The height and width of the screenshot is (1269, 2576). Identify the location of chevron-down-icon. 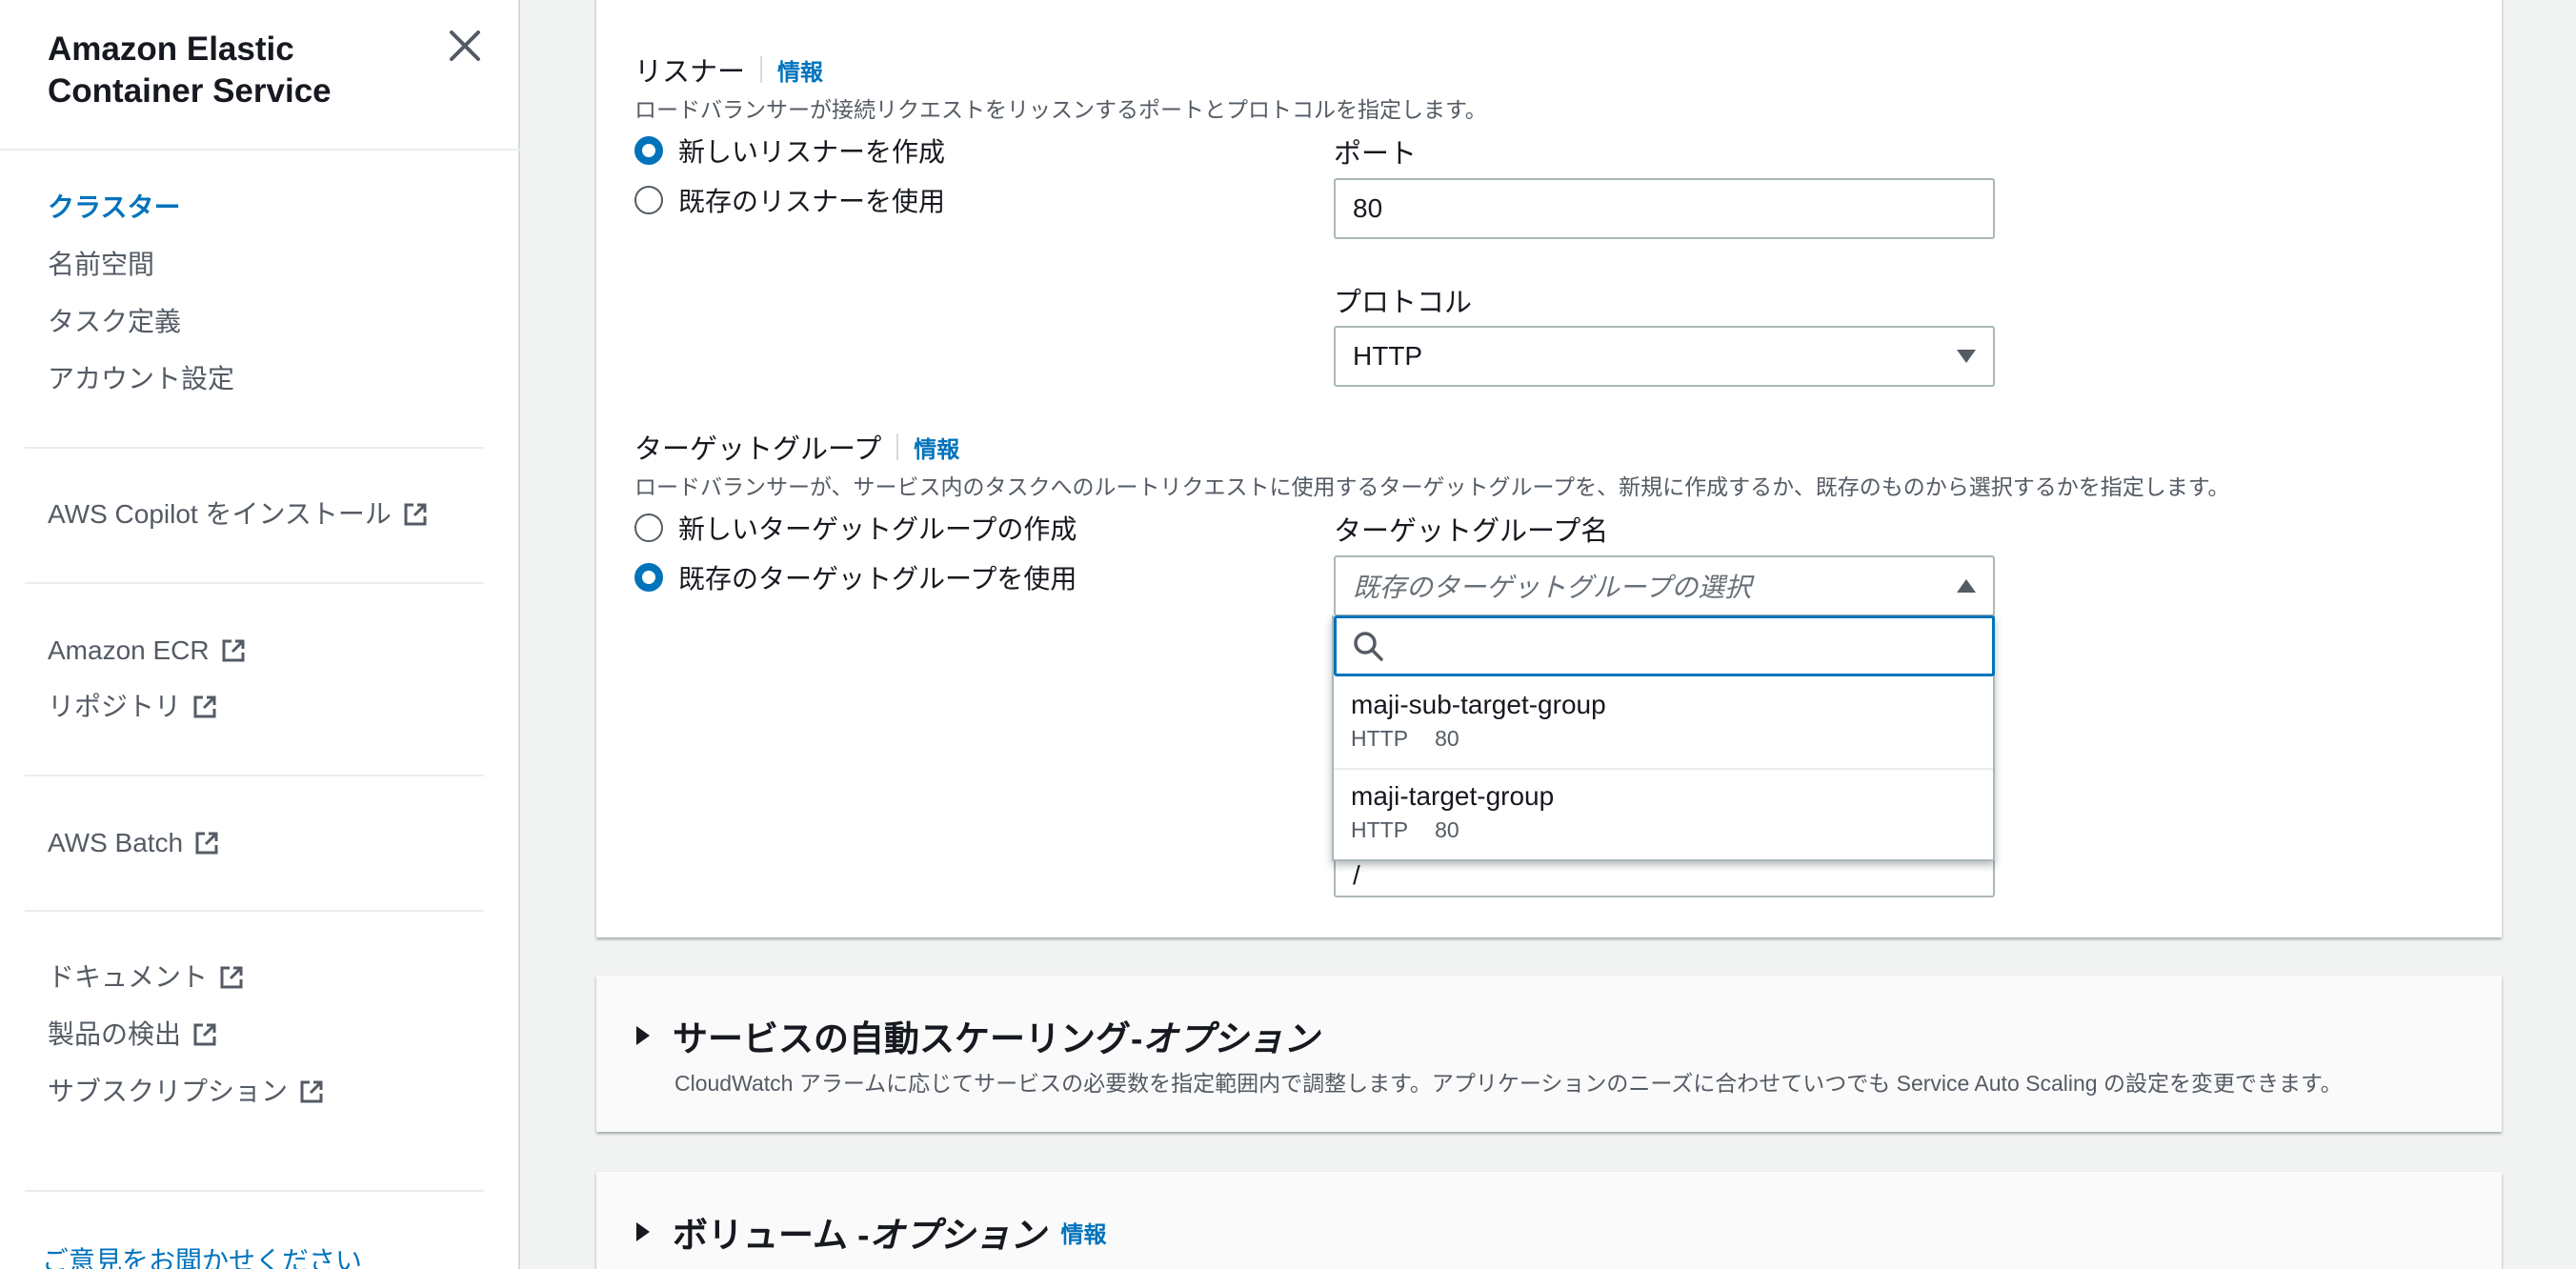
(1966, 356).